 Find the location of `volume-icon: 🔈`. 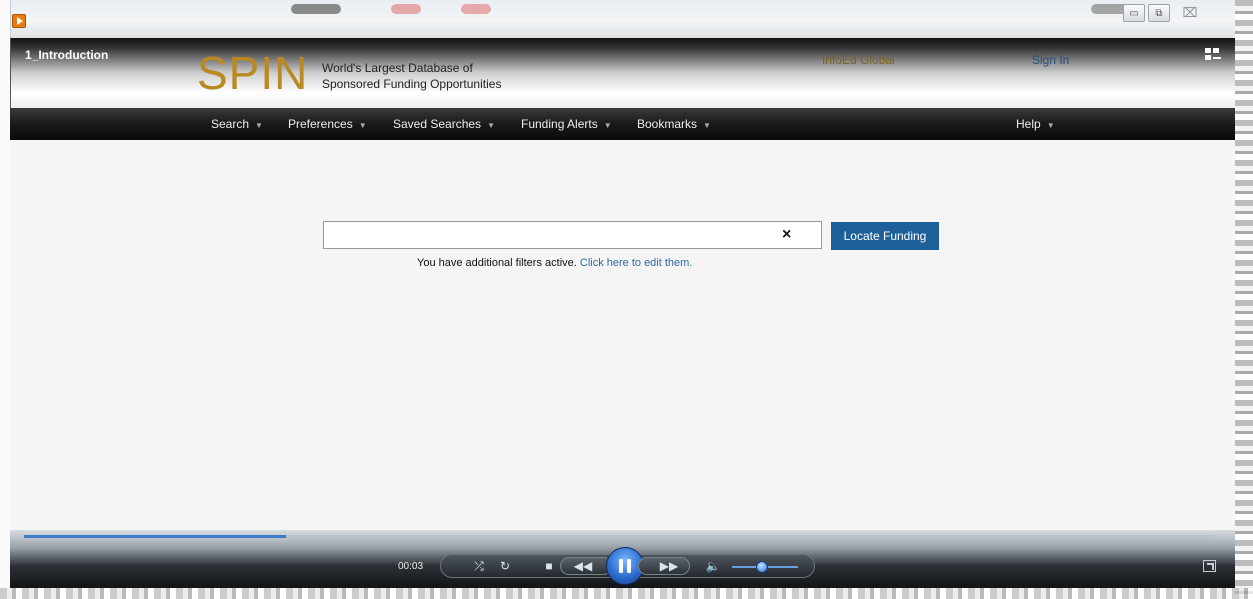

volume-icon: 🔈 is located at coordinates (713, 566).